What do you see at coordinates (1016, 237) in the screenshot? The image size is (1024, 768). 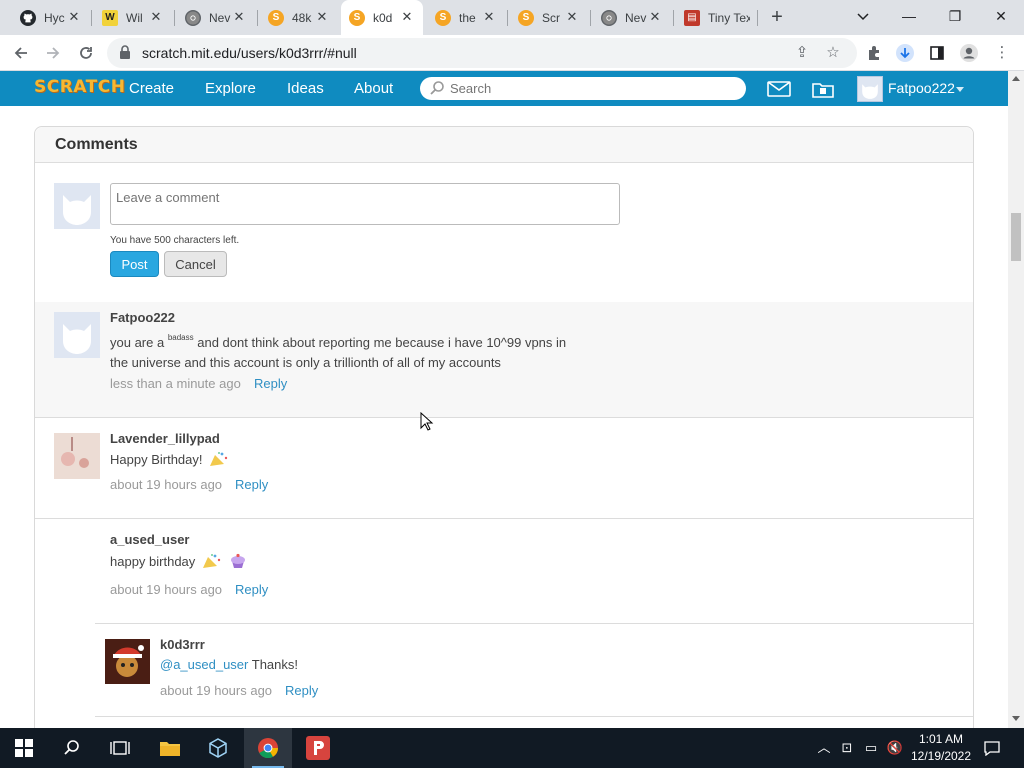 I see `scrollbar-thumb` at bounding box center [1016, 237].